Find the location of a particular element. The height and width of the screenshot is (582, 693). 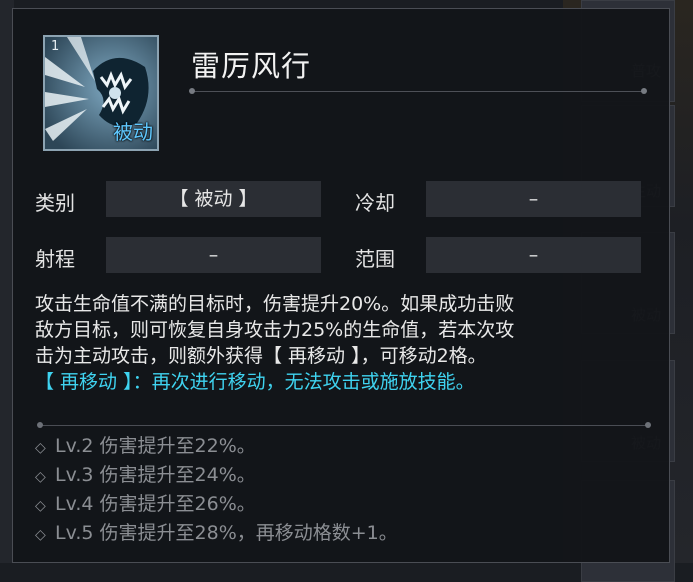

description-line: 攻击生命值不满的目标时，伤害提升20%。如果成功击败 is located at coordinates (275, 304).